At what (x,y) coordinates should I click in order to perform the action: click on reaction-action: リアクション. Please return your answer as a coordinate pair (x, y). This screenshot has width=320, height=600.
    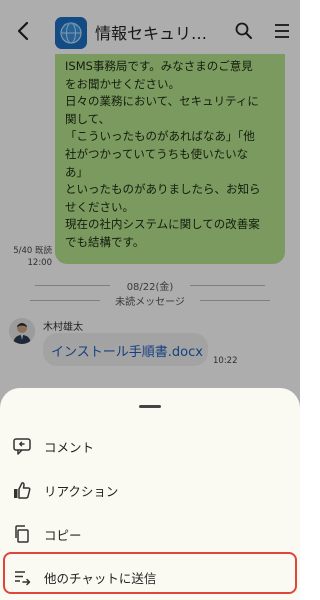
    Looking at the image, I should click on (150, 490).